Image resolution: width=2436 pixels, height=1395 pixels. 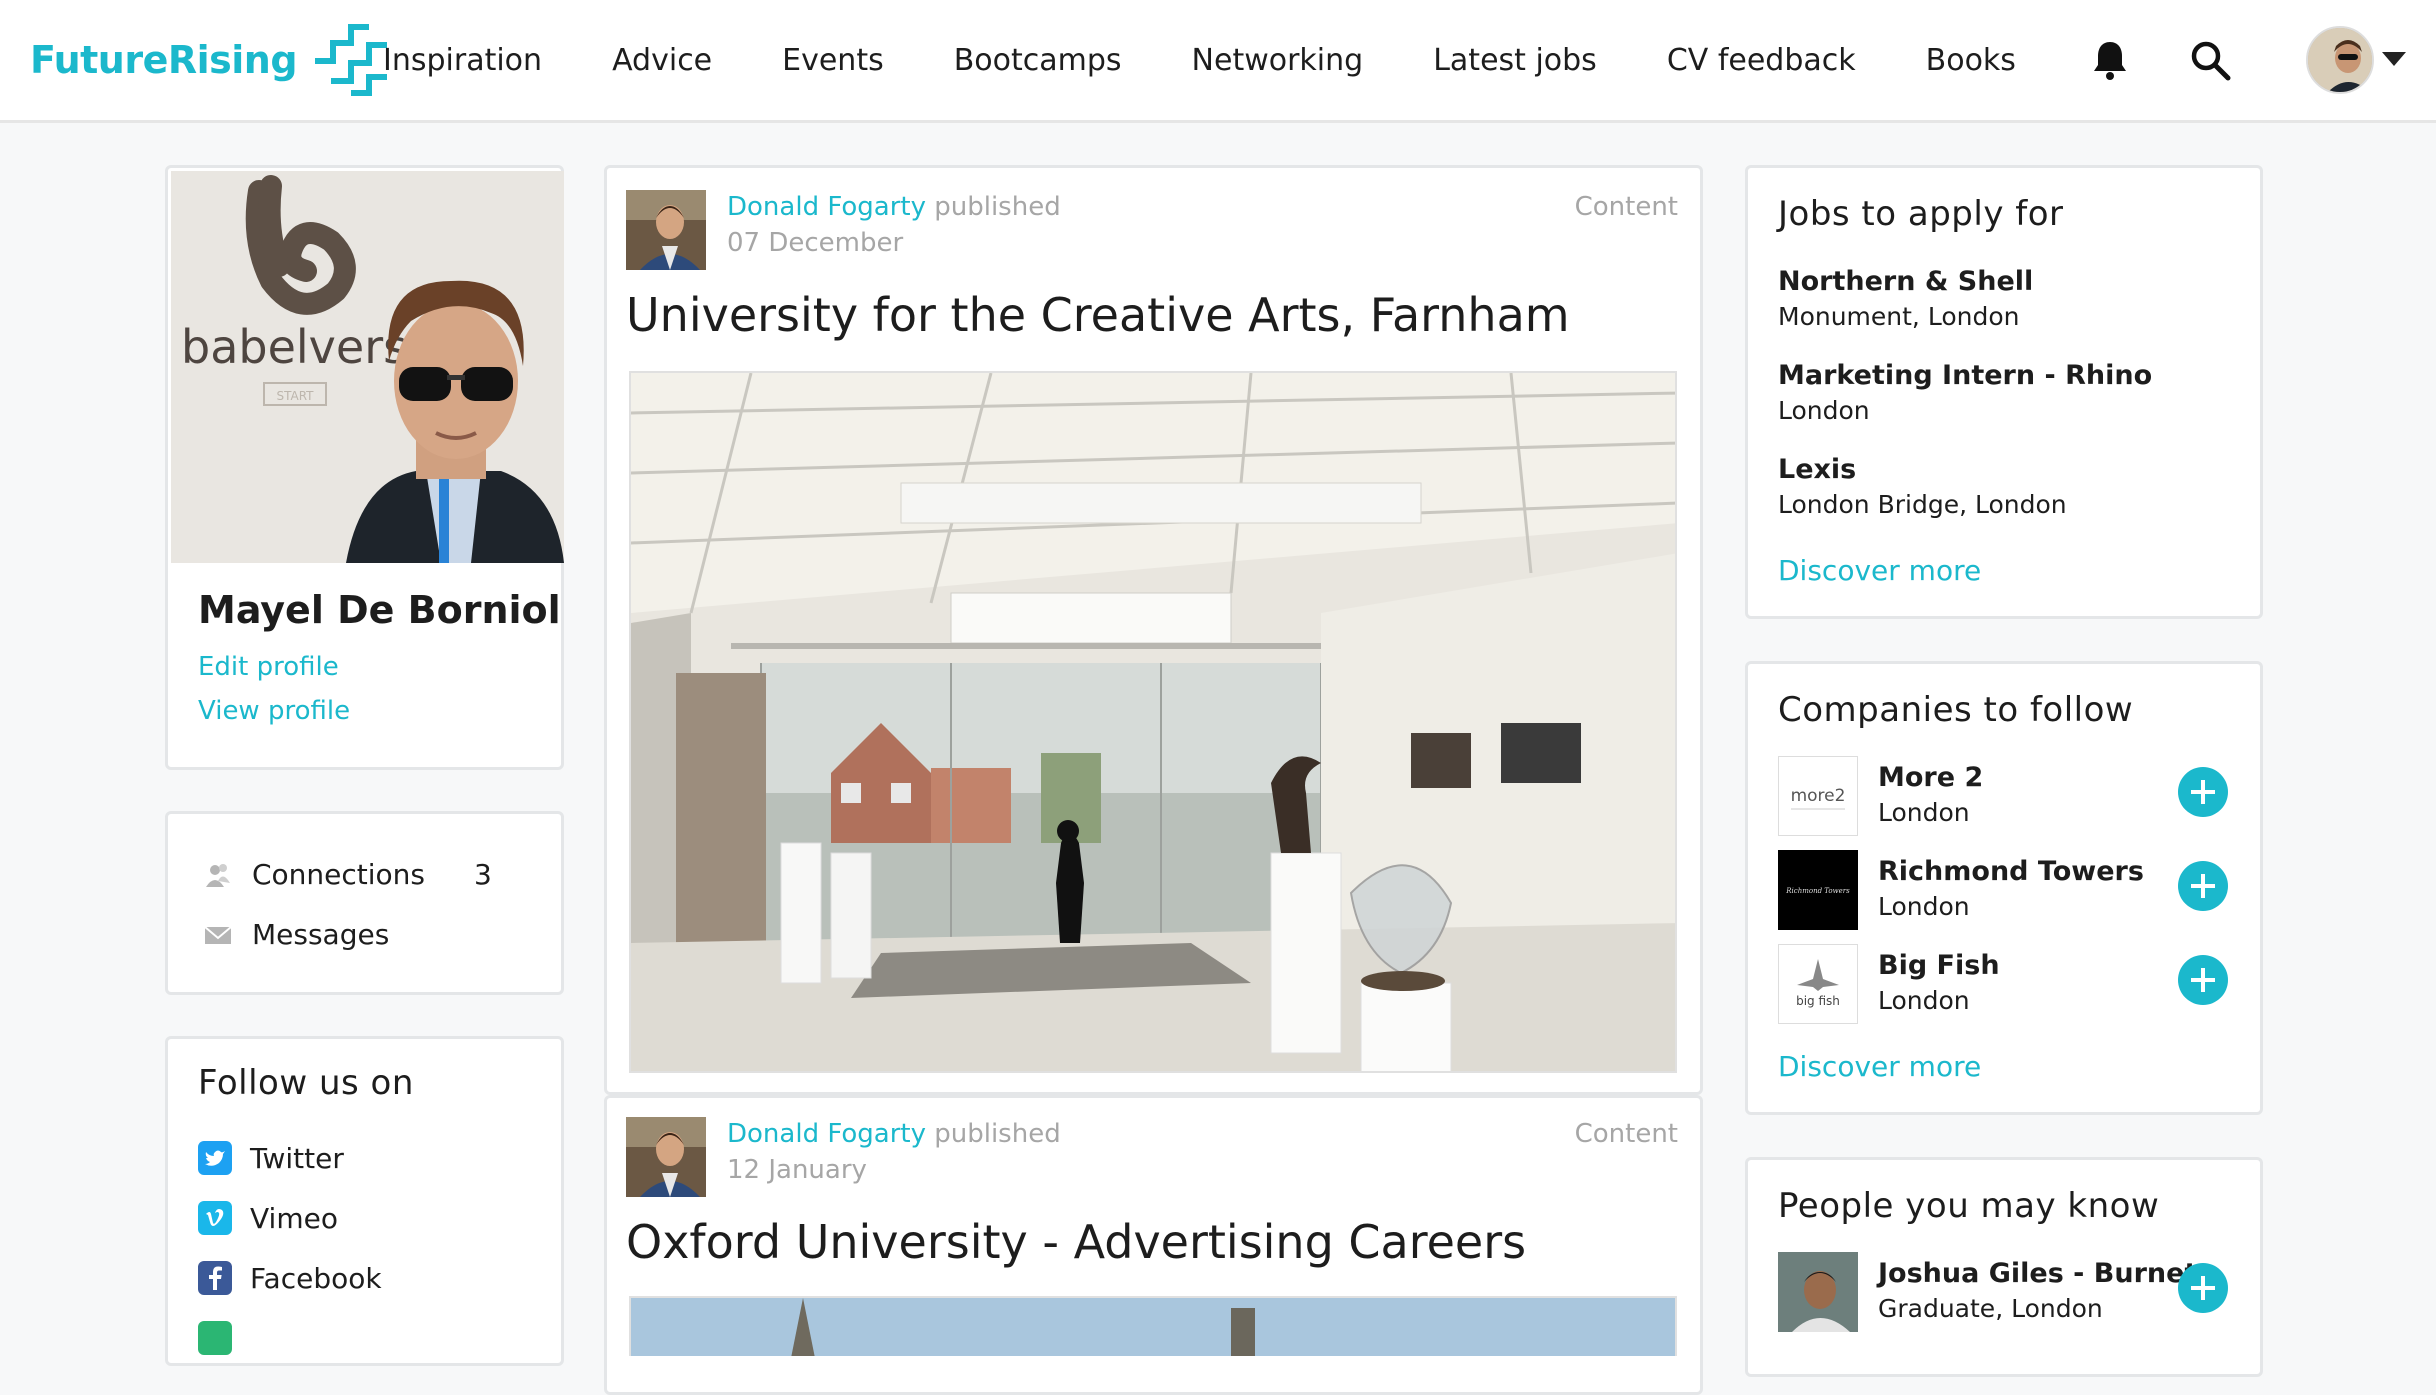 I want to click on company-logo-bigfish: big fish, so click(x=1818, y=984).